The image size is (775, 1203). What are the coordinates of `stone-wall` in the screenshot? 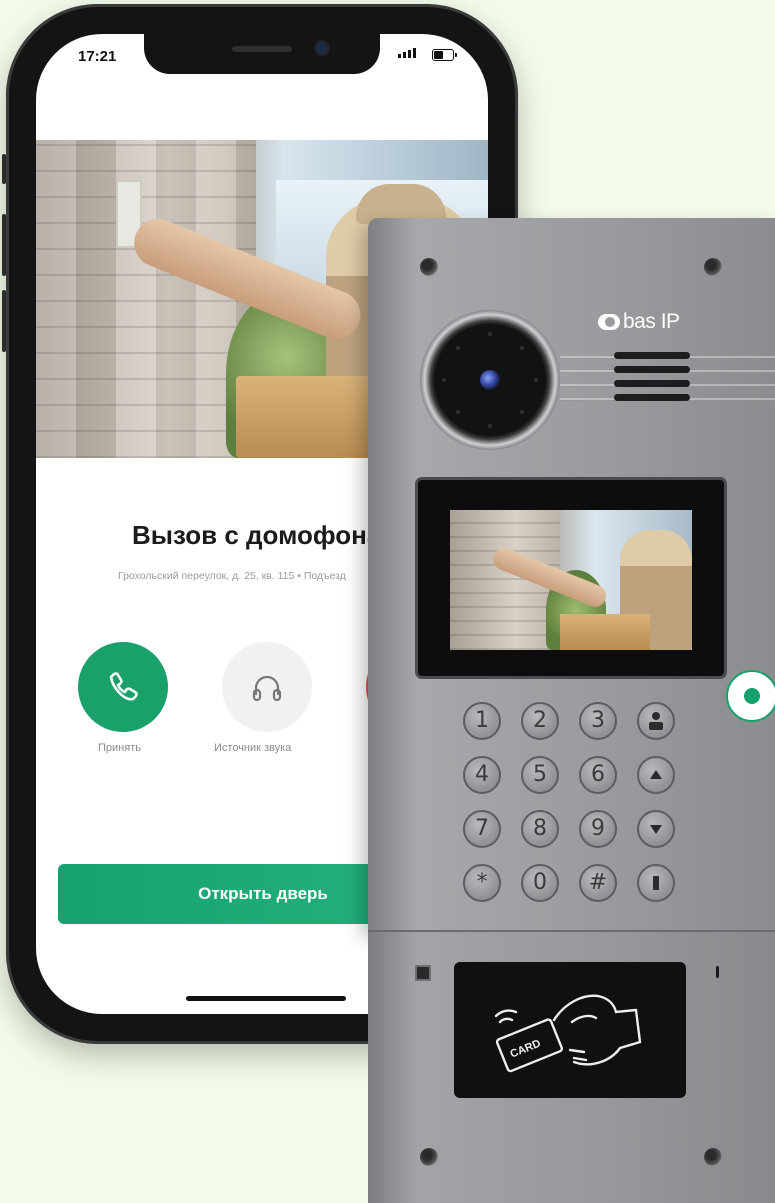 It's located at (146, 299).